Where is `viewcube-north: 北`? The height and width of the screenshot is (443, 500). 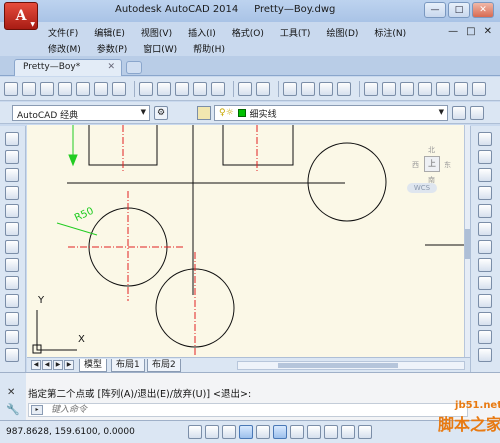
viewcube-north: 北 is located at coordinates (431, 150).